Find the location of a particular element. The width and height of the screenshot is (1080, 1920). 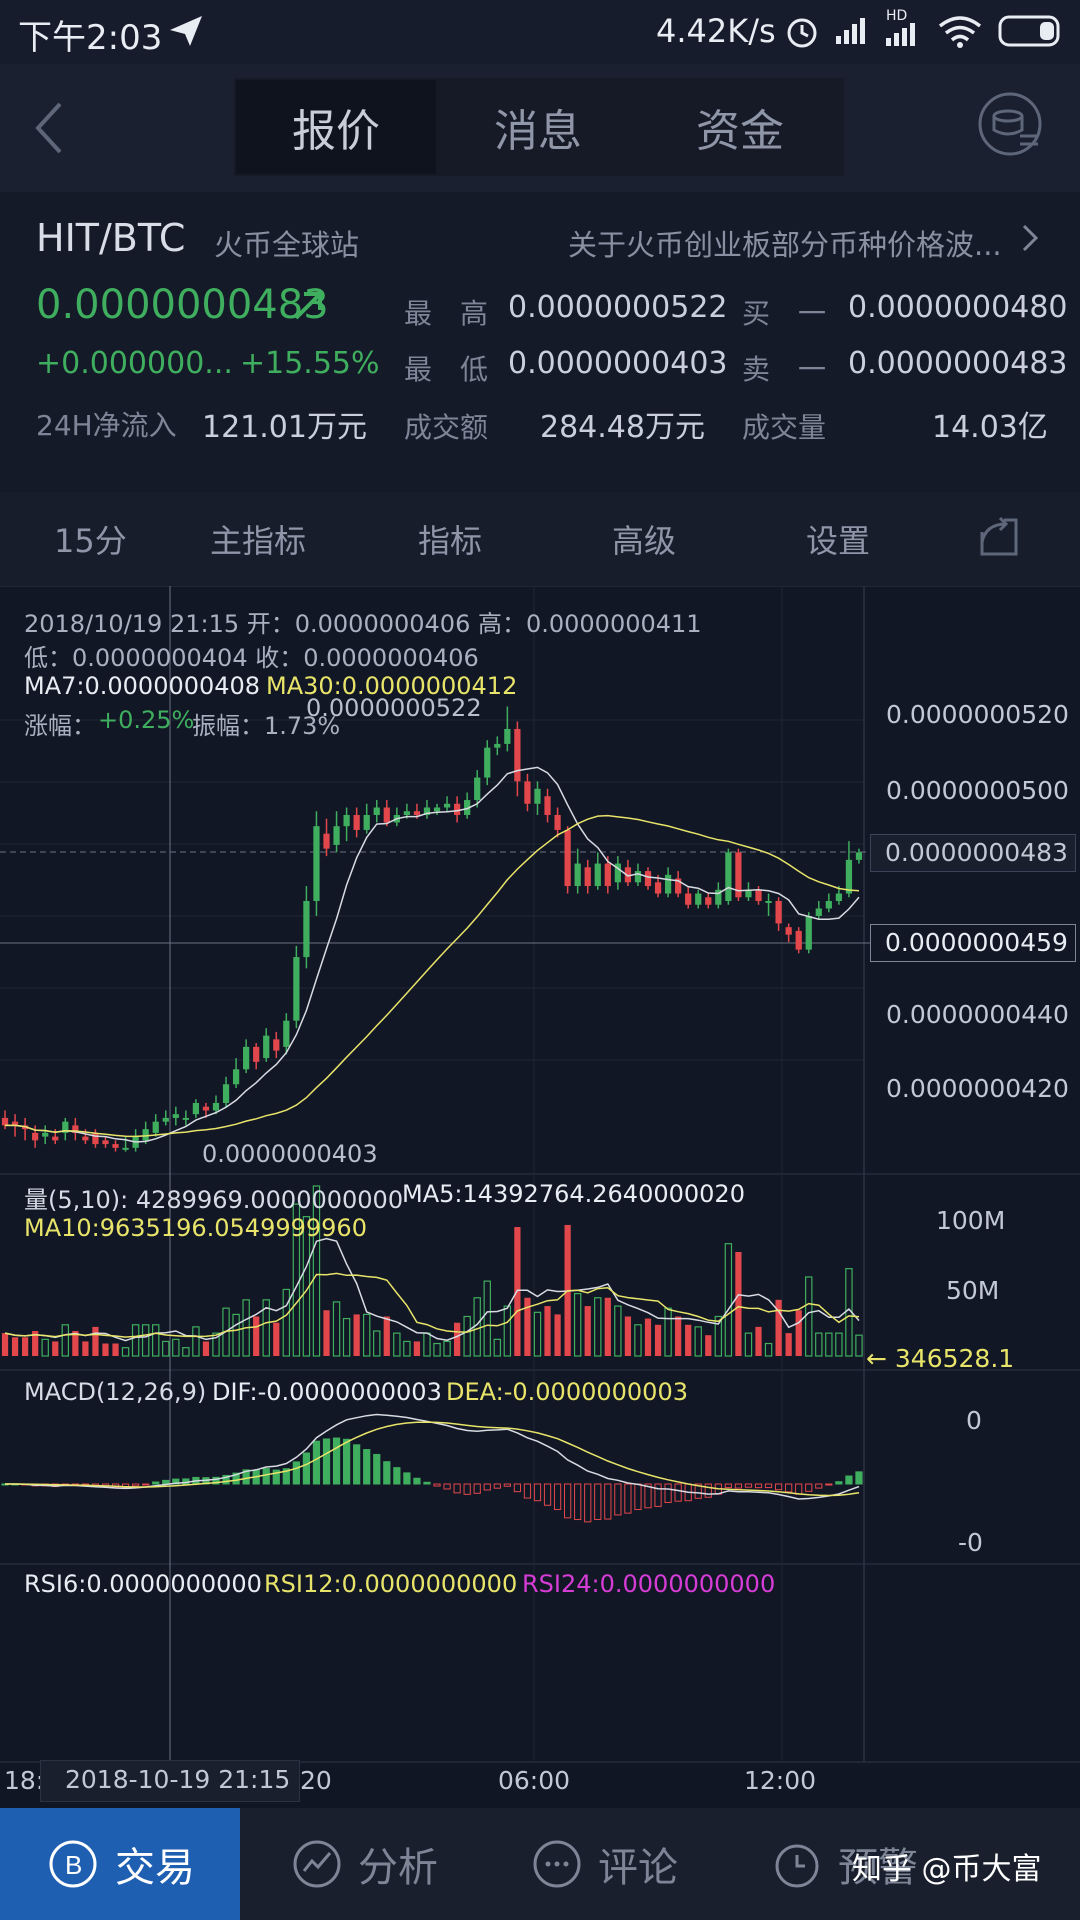

status-bar: 下午2:03 4.42K/s HD is located at coordinates (540, 32).